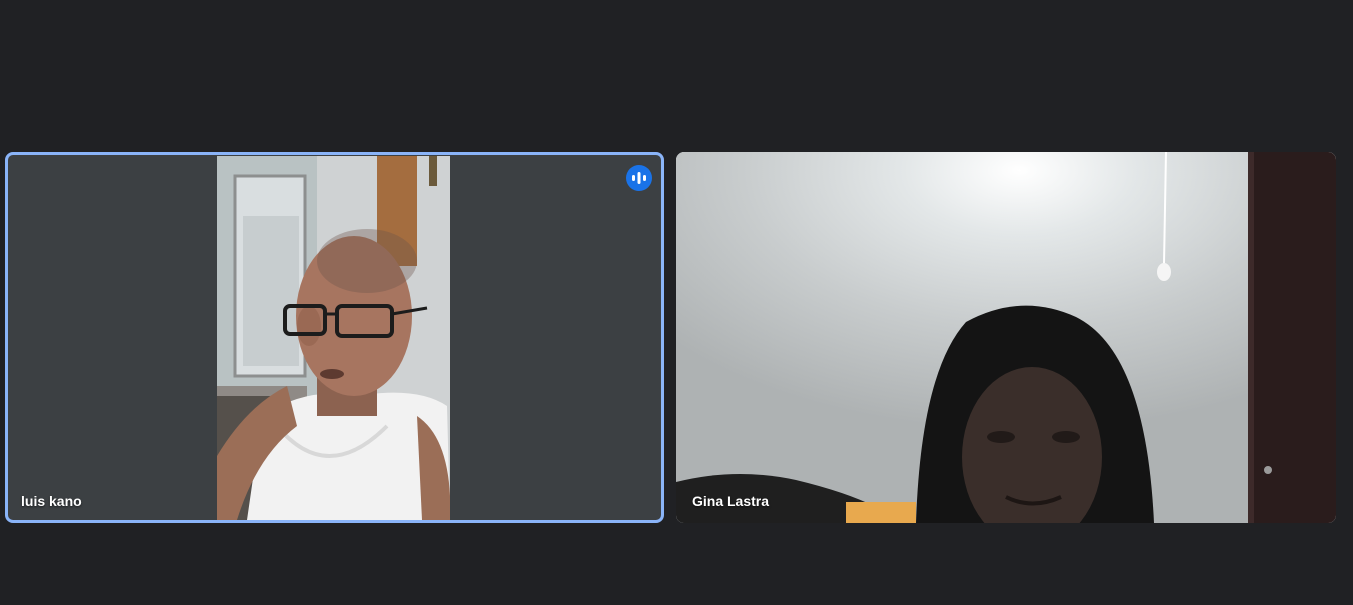 The image size is (1353, 605). I want to click on participant-video-luis-kano, so click(333, 338).